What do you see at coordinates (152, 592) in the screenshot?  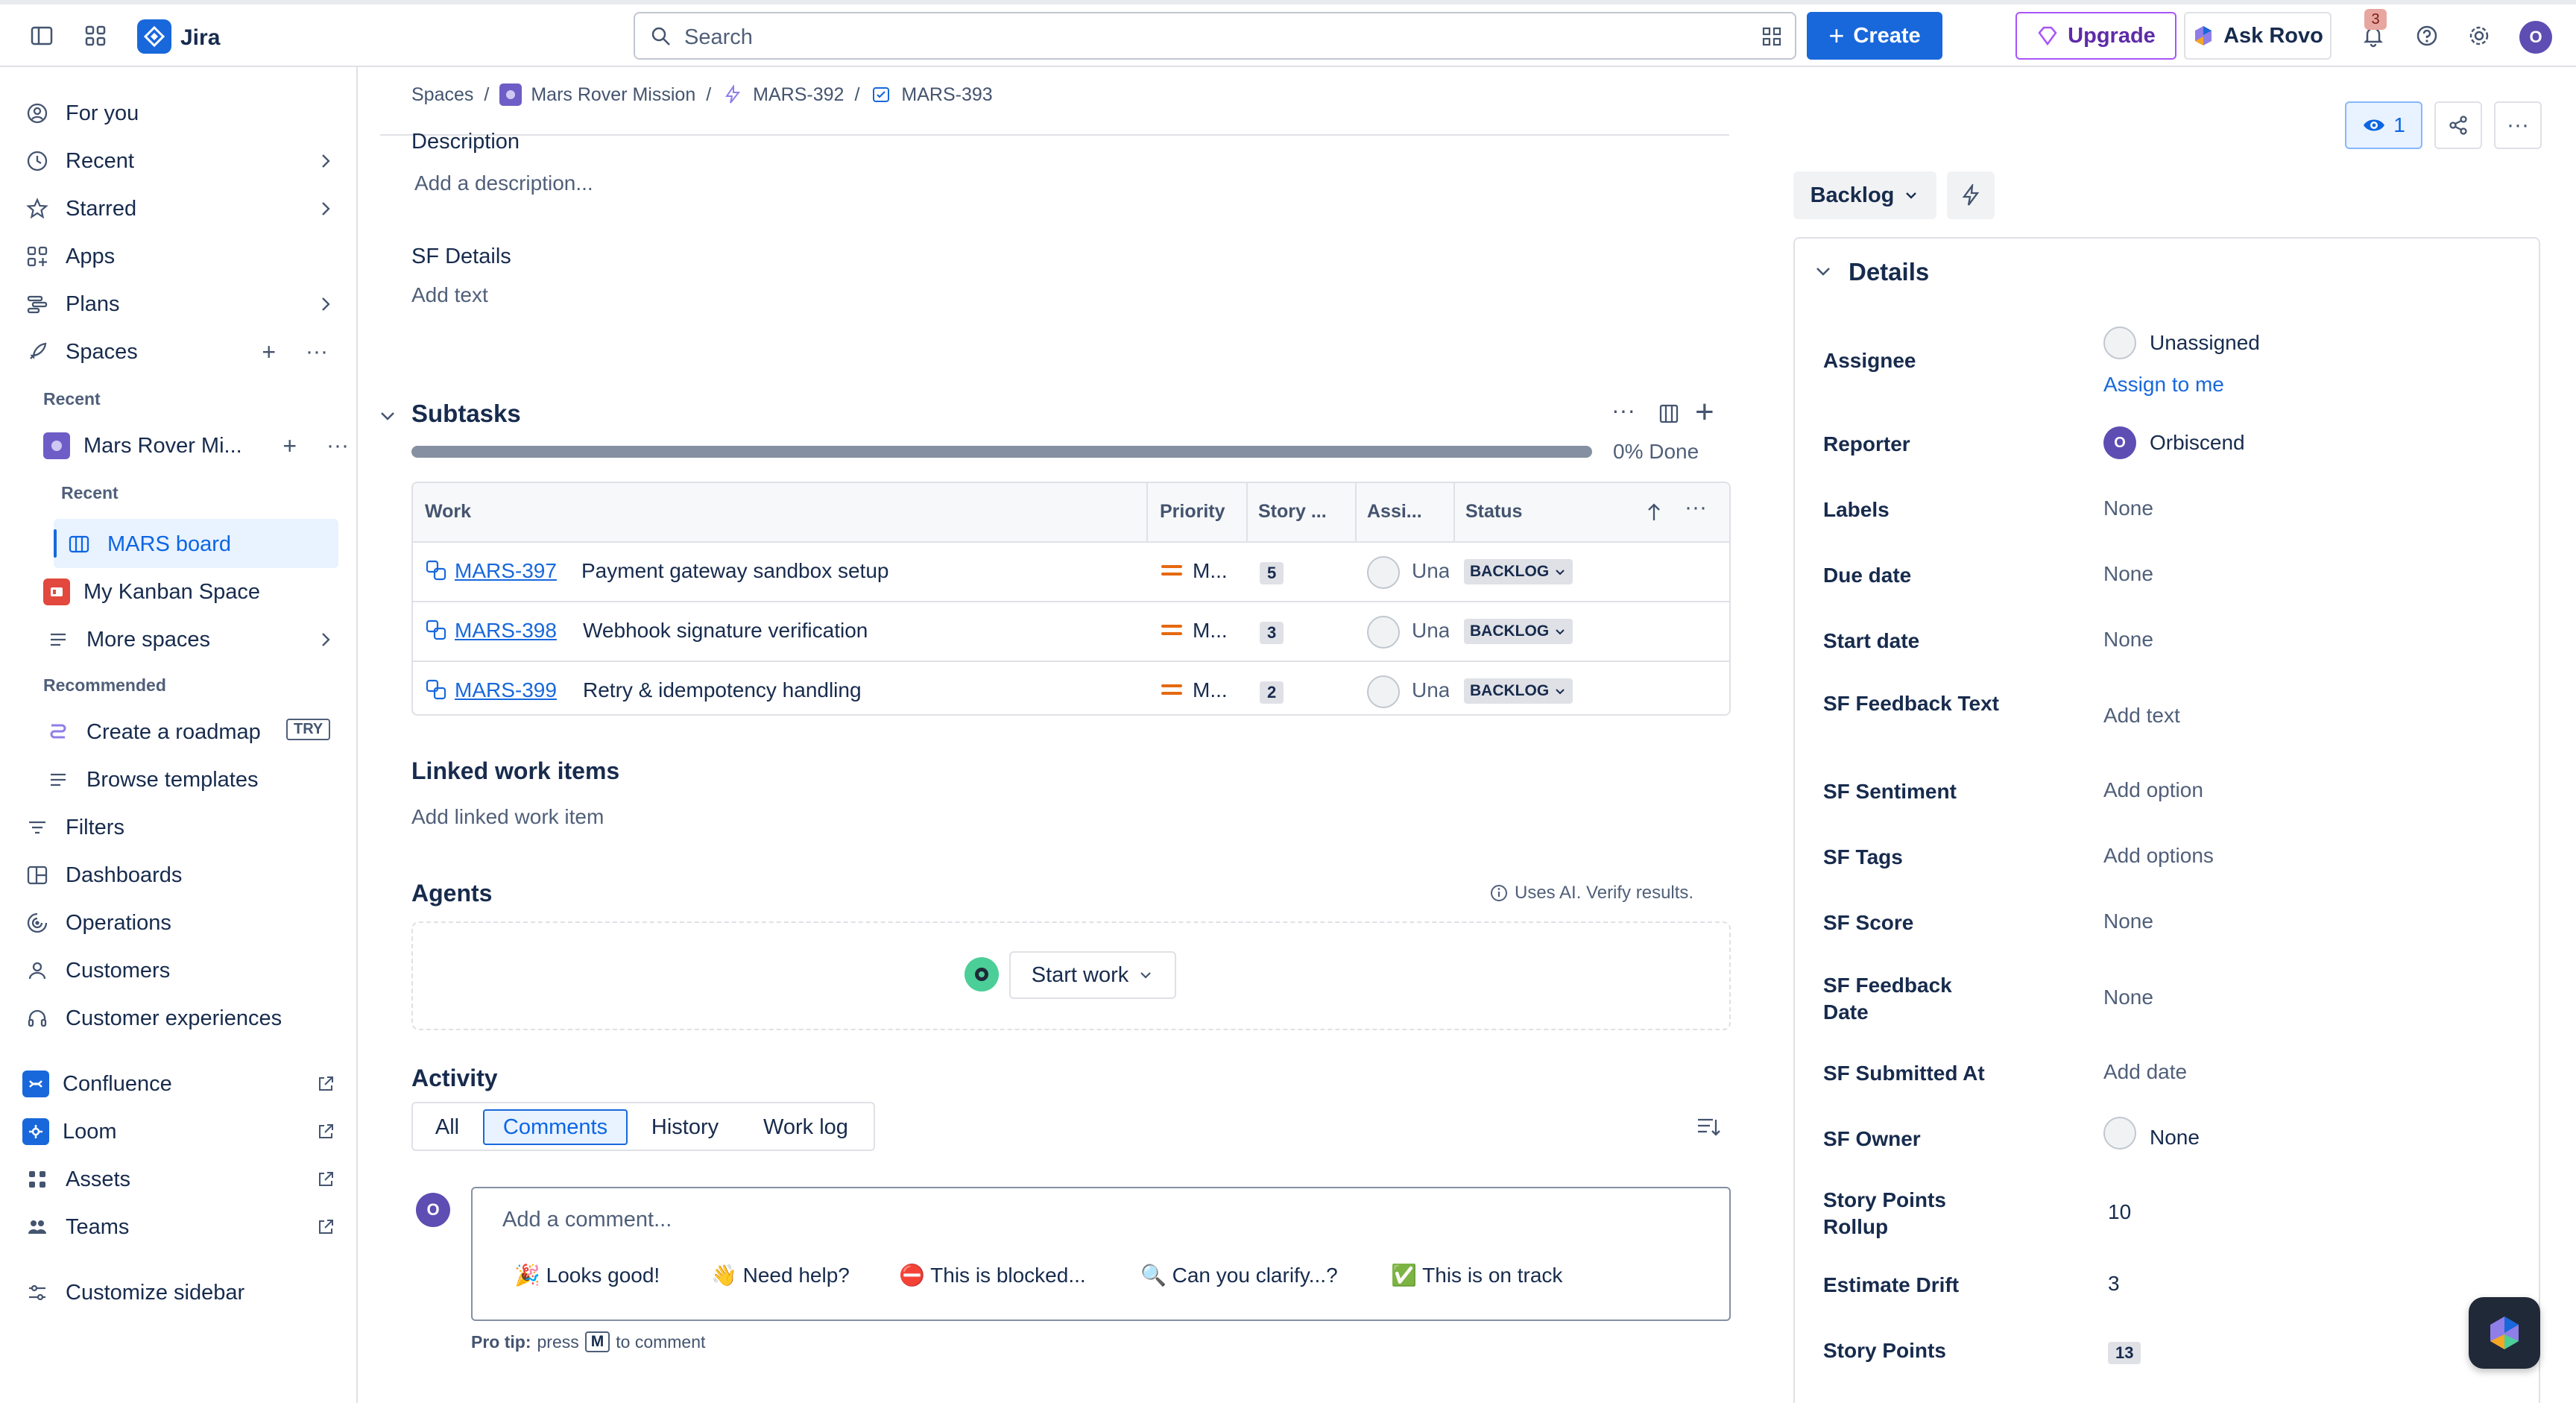 I see `sidebar-item-kanban: My Kanban Space` at bounding box center [152, 592].